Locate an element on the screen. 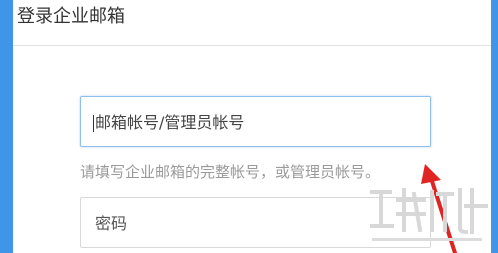 This screenshot has width=498, height=253. background-edge-right is located at coordinates (494, 126).